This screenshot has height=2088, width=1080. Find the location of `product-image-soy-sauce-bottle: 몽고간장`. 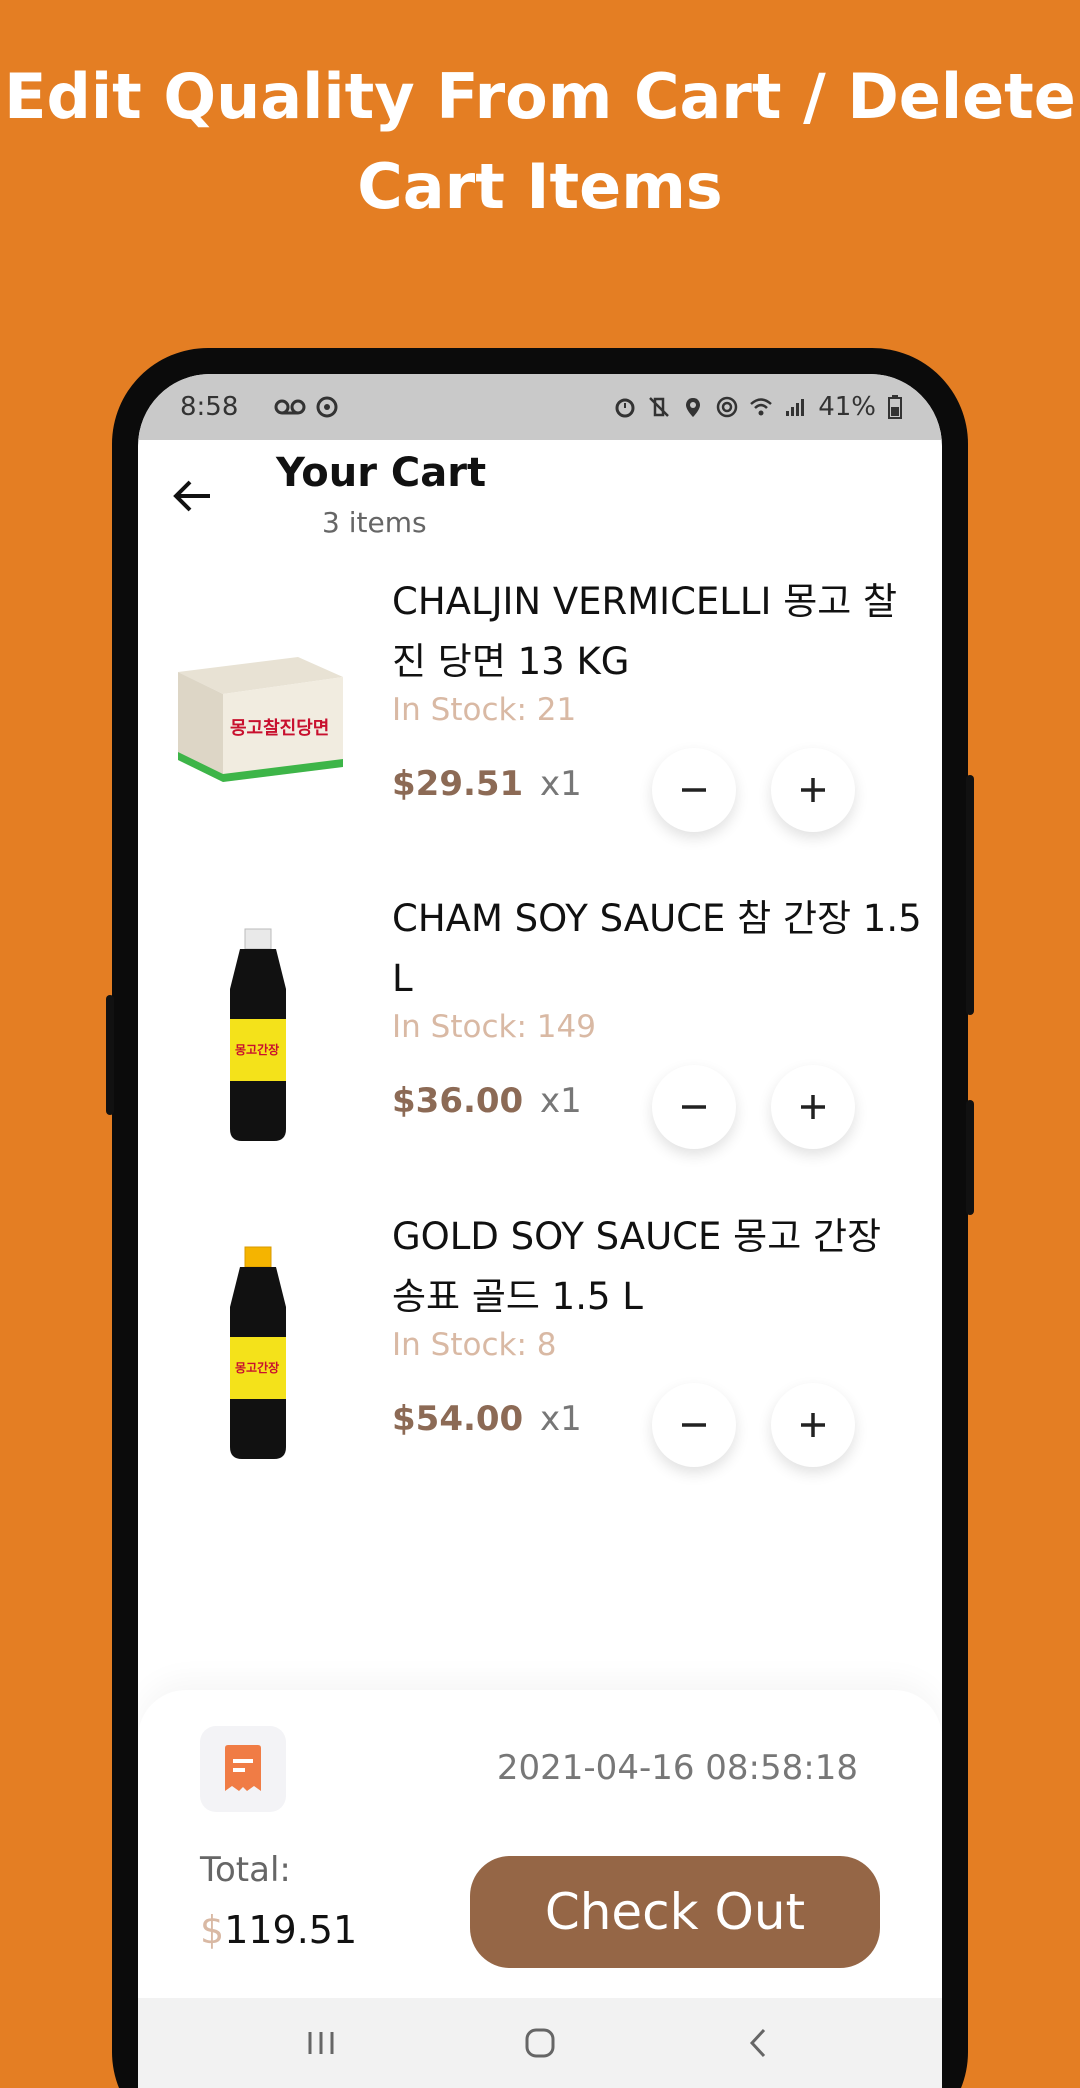

product-image-soy-sauce-bottle: 몽고간장 is located at coordinates (258, 1034).